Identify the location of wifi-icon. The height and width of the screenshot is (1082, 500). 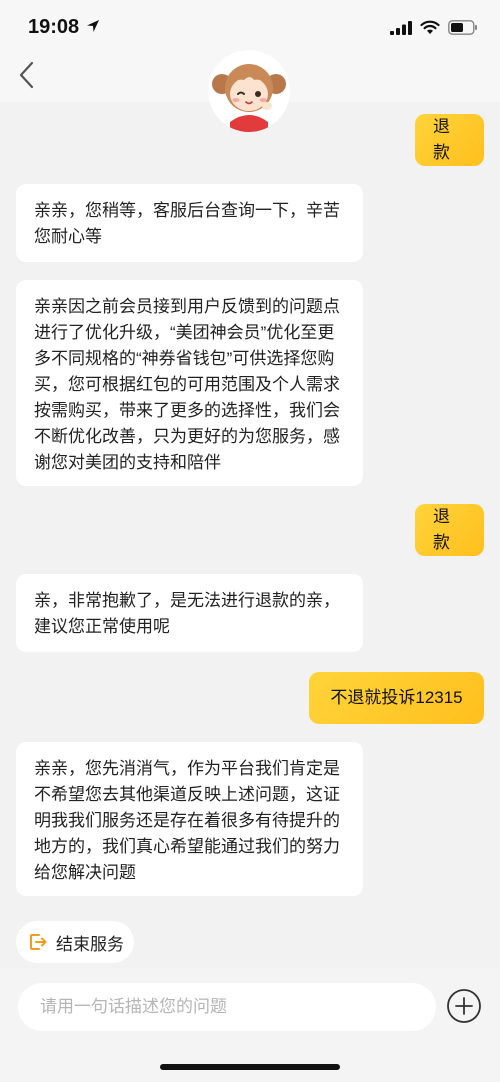
(430, 27).